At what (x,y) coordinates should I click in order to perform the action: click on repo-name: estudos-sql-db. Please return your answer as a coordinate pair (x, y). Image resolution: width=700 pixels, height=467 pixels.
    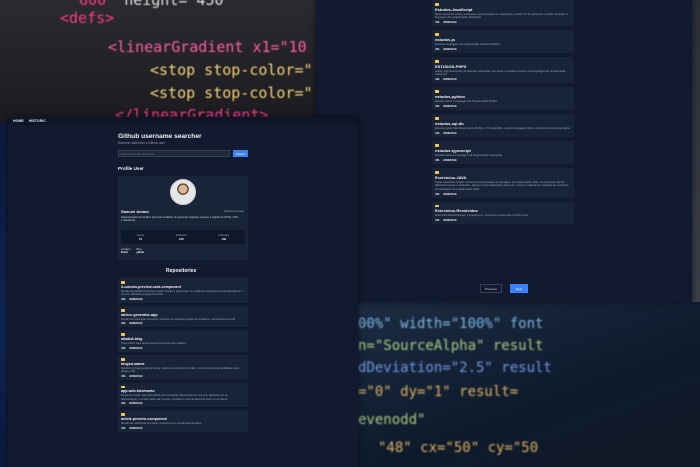
    Looking at the image, I should click on (503, 123).